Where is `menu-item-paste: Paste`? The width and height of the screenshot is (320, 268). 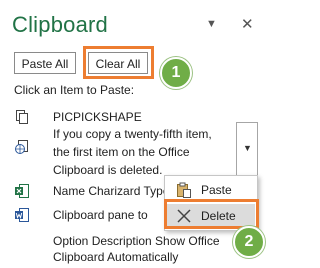 menu-item-paste: Paste is located at coordinates (211, 190).